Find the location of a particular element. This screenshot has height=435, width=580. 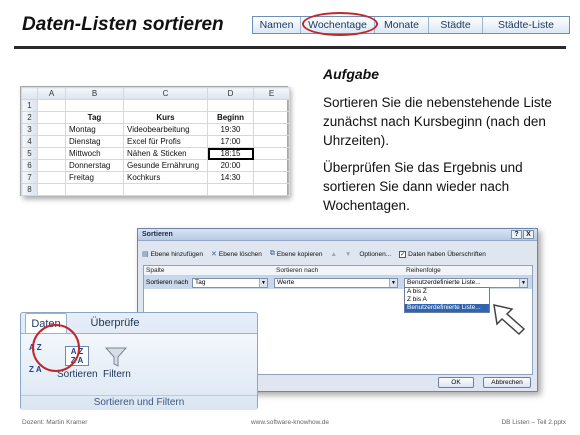

cell-kurs: Excel für Profis is located at coordinates (165, 141).